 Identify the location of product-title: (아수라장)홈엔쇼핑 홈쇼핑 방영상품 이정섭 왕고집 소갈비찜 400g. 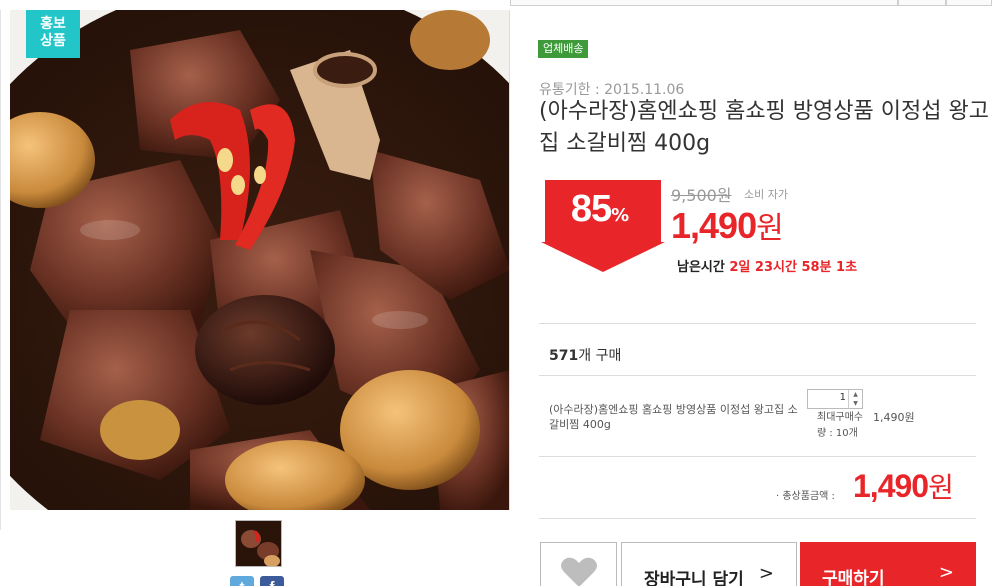
(764, 127).